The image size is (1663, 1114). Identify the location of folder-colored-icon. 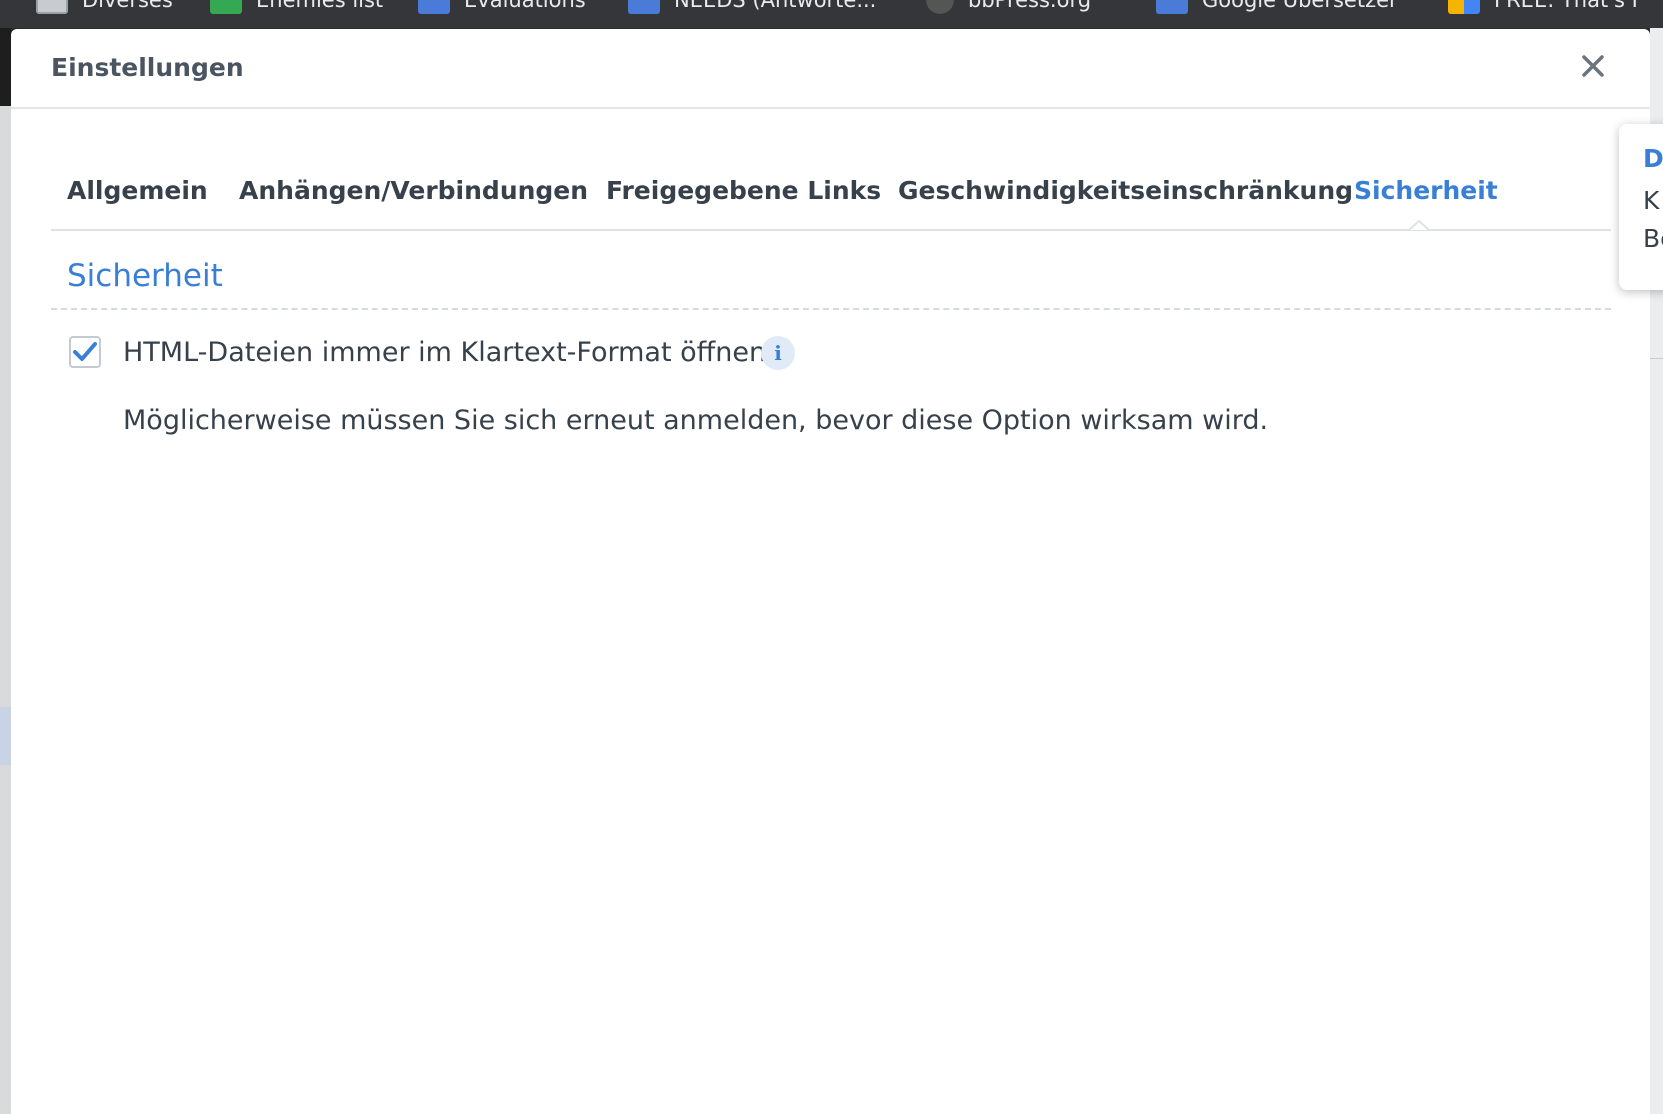
(1464, 7).